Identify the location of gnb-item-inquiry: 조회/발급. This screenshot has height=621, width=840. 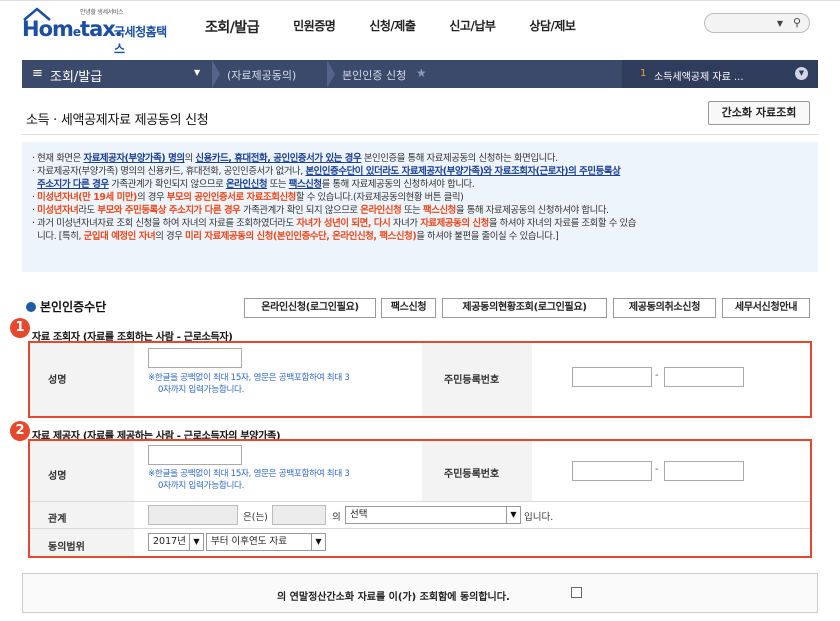
(232, 27).